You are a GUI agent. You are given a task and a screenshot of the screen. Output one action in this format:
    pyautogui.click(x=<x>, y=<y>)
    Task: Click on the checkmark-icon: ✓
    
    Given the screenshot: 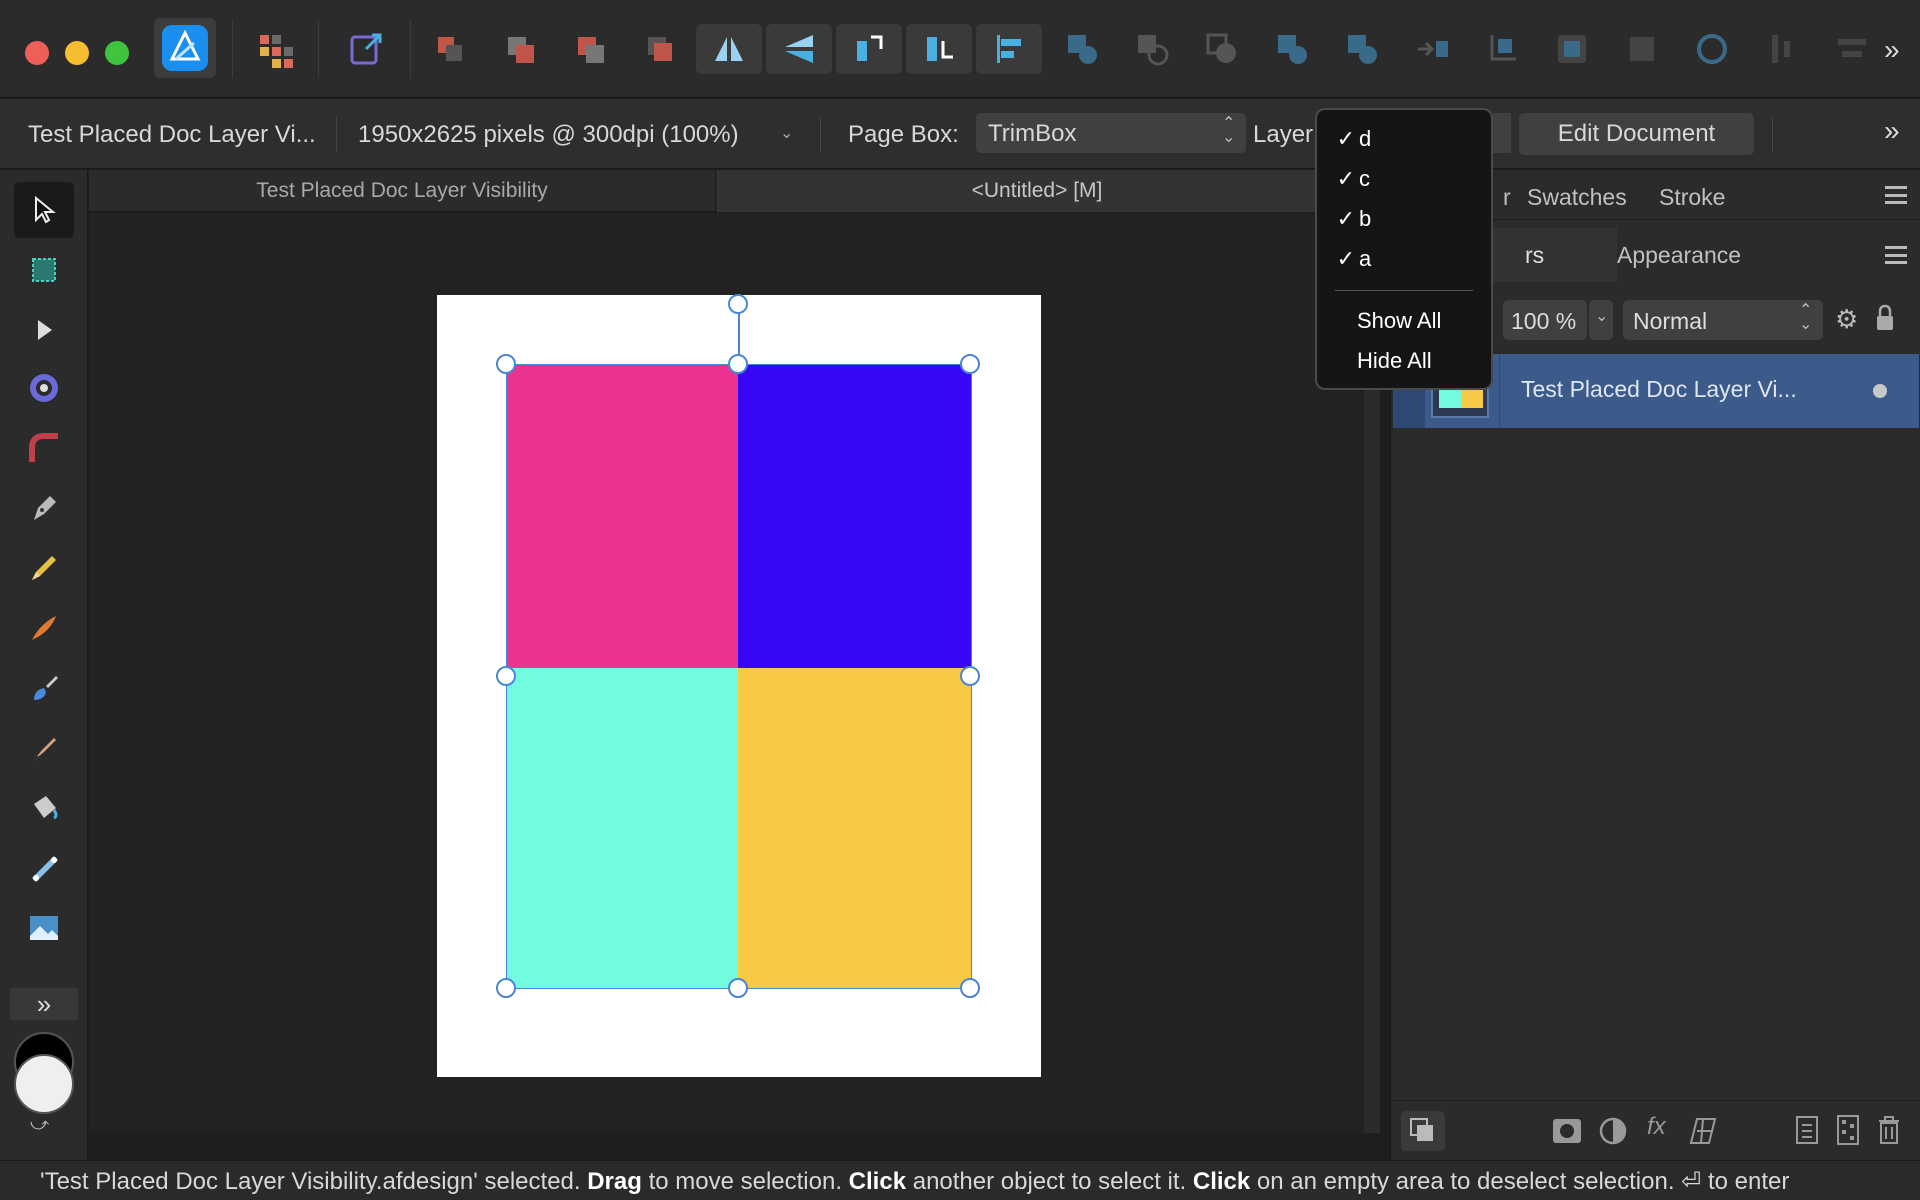 What is the action you would take?
    pyautogui.click(x=1345, y=258)
    